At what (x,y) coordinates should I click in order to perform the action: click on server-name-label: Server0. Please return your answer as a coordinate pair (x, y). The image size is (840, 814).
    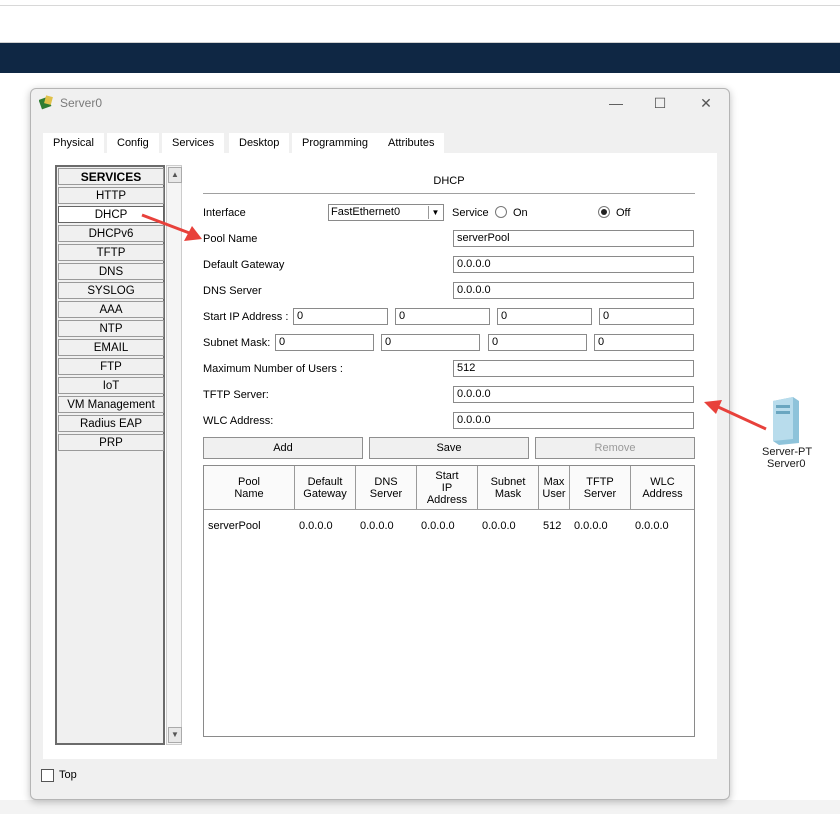
    Looking at the image, I should click on (786, 464).